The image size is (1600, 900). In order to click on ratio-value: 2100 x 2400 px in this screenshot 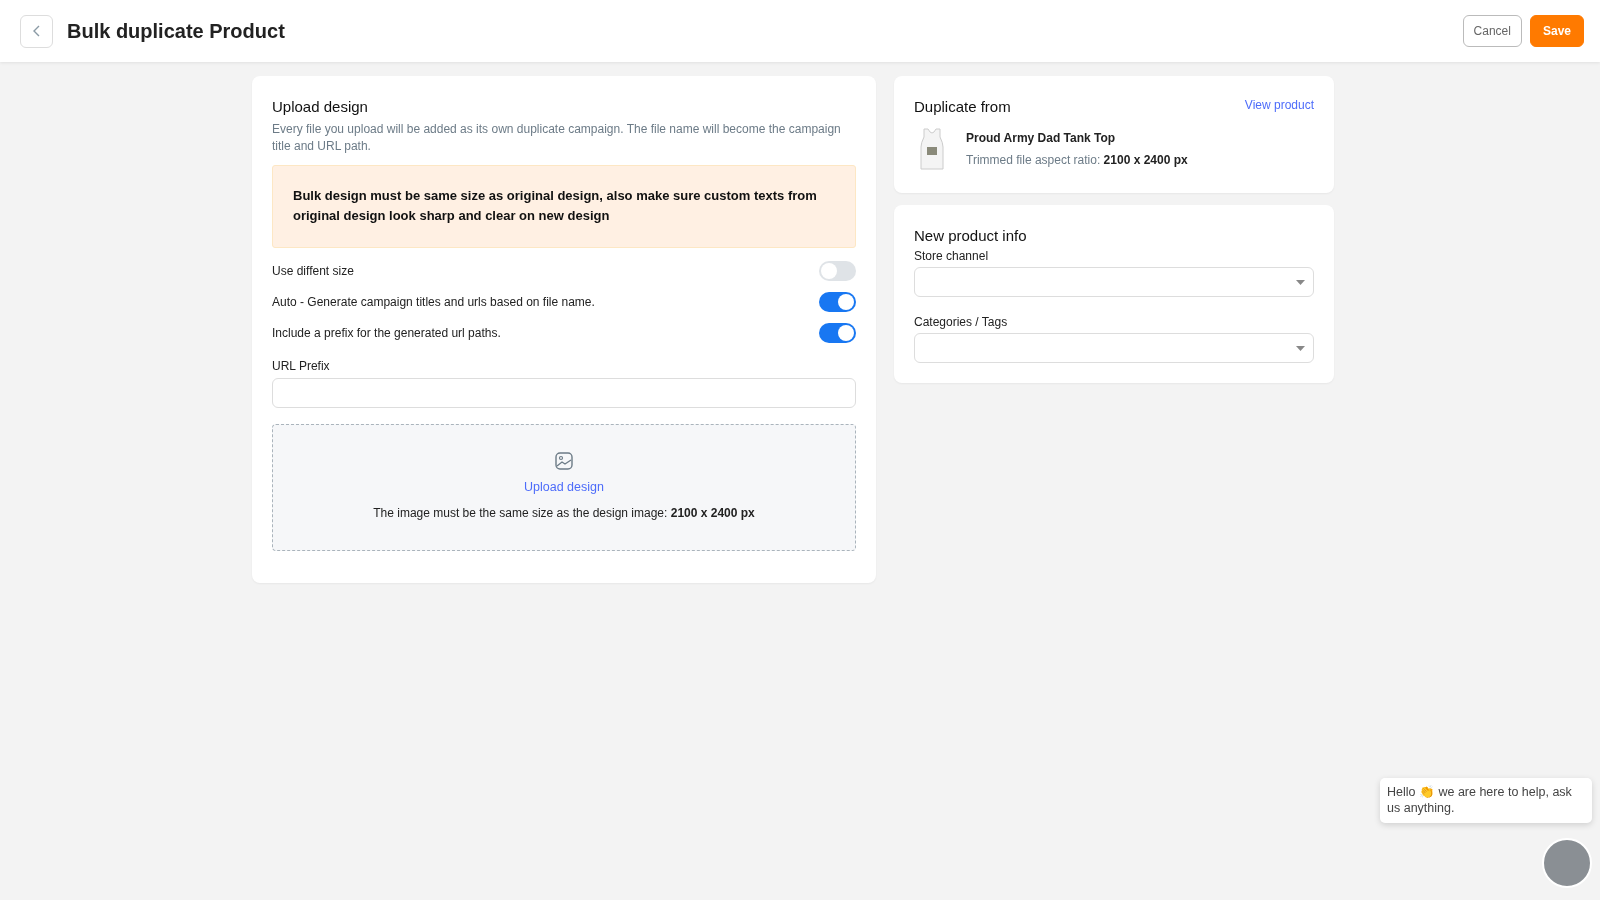, I will do `click(1145, 159)`.